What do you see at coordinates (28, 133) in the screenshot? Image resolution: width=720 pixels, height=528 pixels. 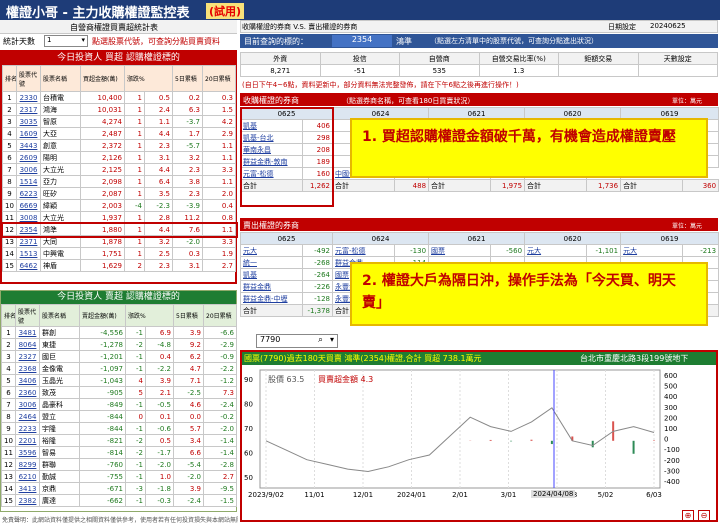 I see `code-link: 1609` at bounding box center [28, 133].